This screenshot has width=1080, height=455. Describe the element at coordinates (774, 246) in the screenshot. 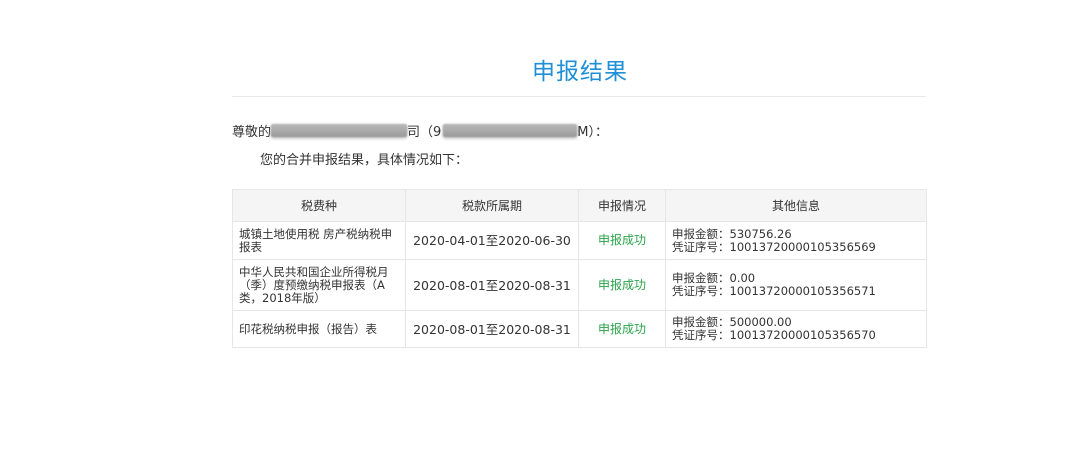

I see `voucher-text: 凭证序号：10013720000105356569` at that location.